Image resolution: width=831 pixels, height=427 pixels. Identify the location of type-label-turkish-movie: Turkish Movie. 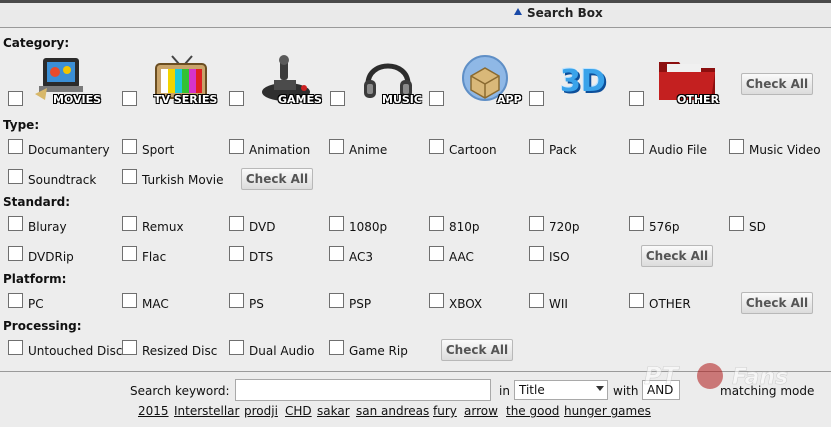
(183, 180).